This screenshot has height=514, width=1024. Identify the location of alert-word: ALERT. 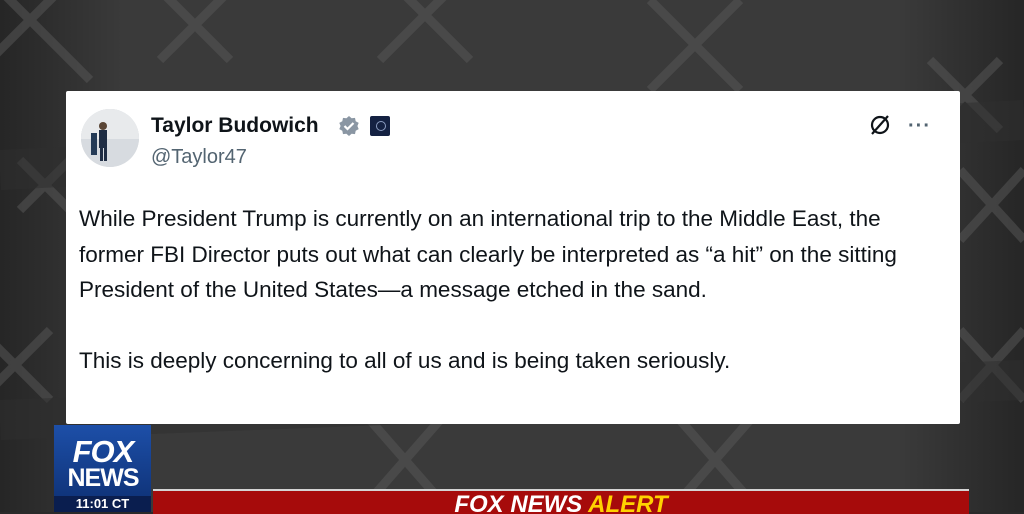
(628, 502).